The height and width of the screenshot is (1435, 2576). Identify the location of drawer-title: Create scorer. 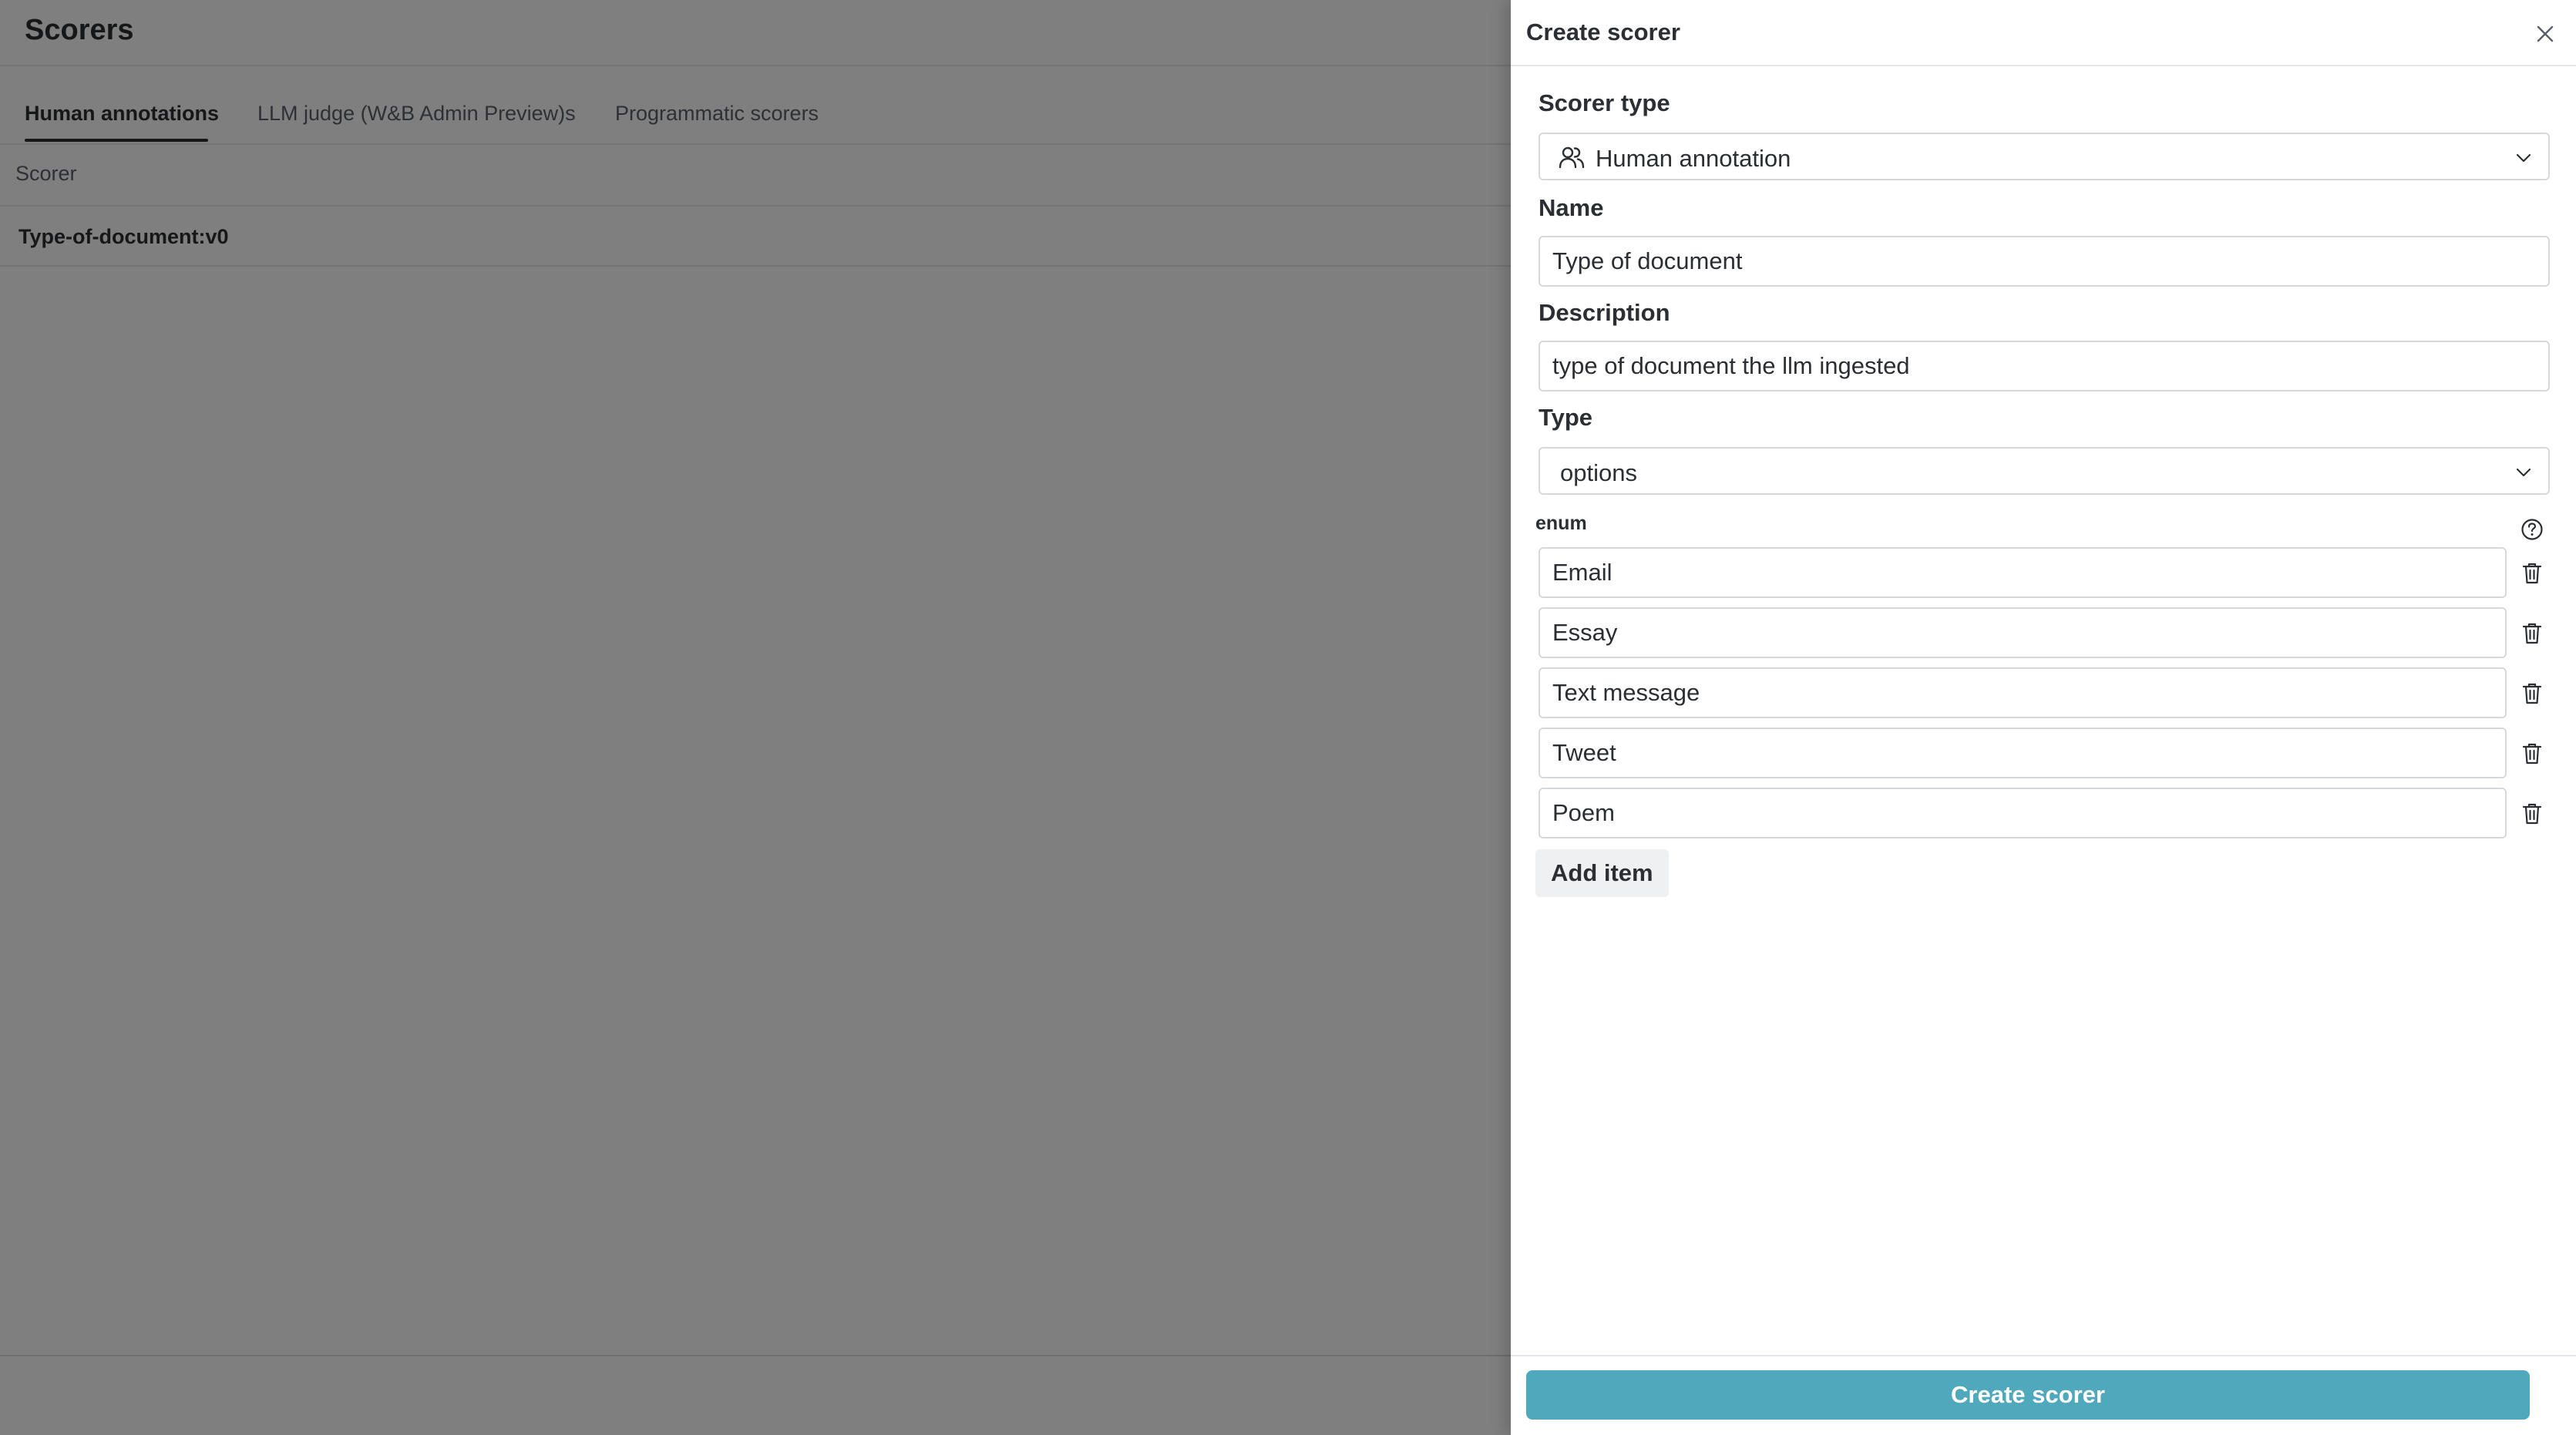
(1603, 31).